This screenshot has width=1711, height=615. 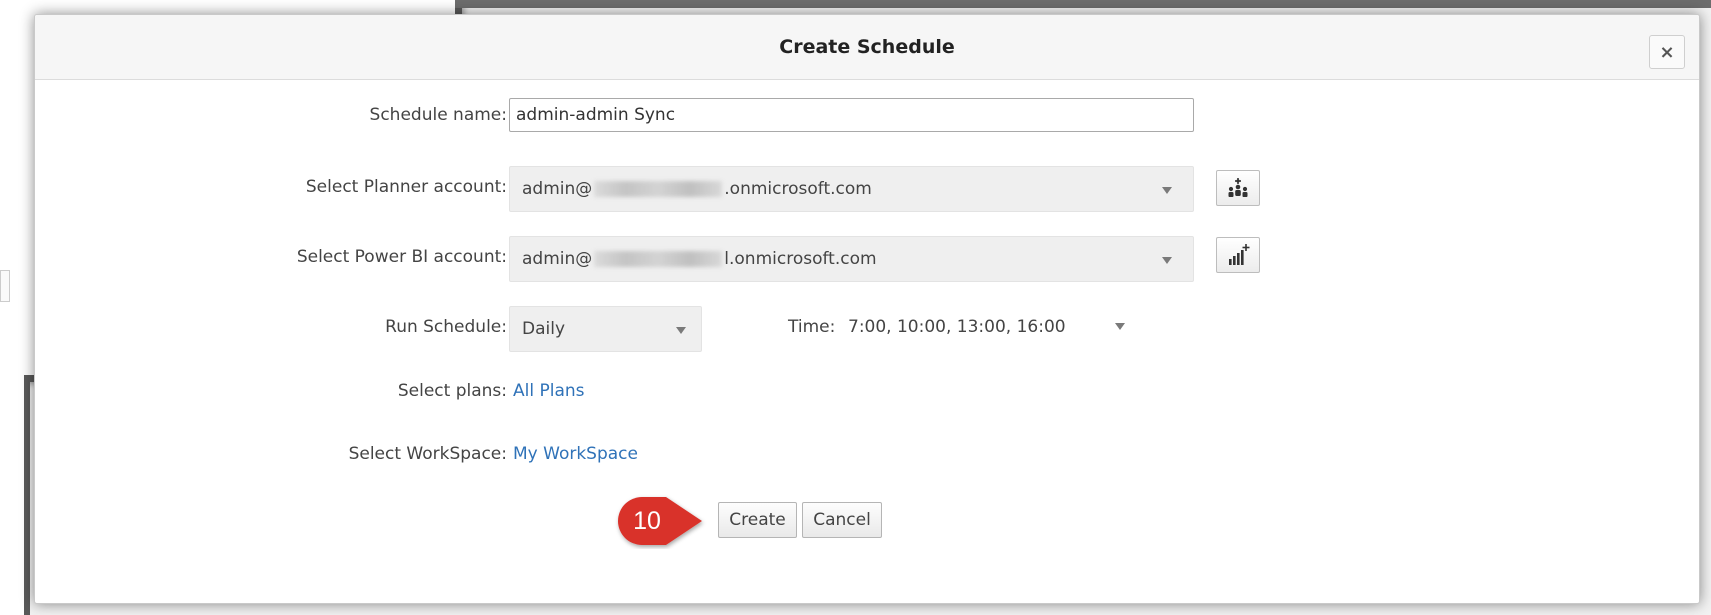 What do you see at coordinates (401, 257) in the screenshot?
I see `powerbi-account-label: Select Power BI account:` at bounding box center [401, 257].